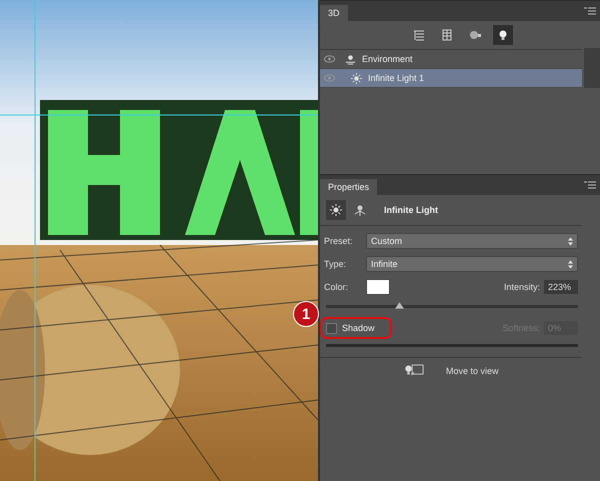 The width and height of the screenshot is (600, 481). I want to click on slider-thumb, so click(399, 305).